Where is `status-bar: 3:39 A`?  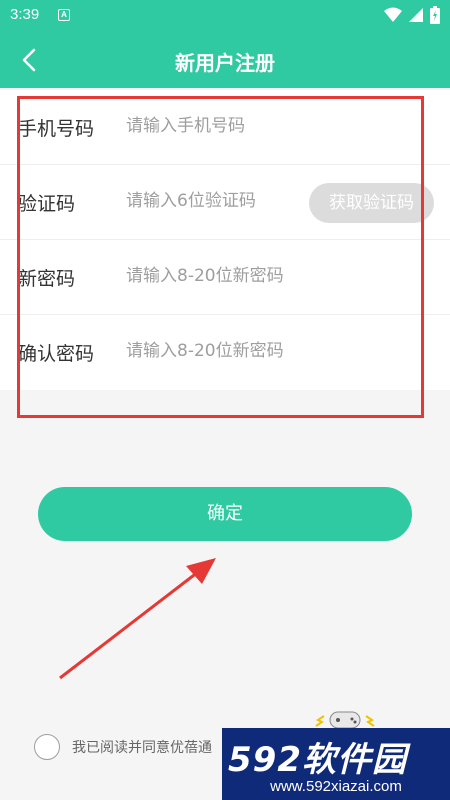
status-bar: 3:39 A is located at coordinates (225, 16).